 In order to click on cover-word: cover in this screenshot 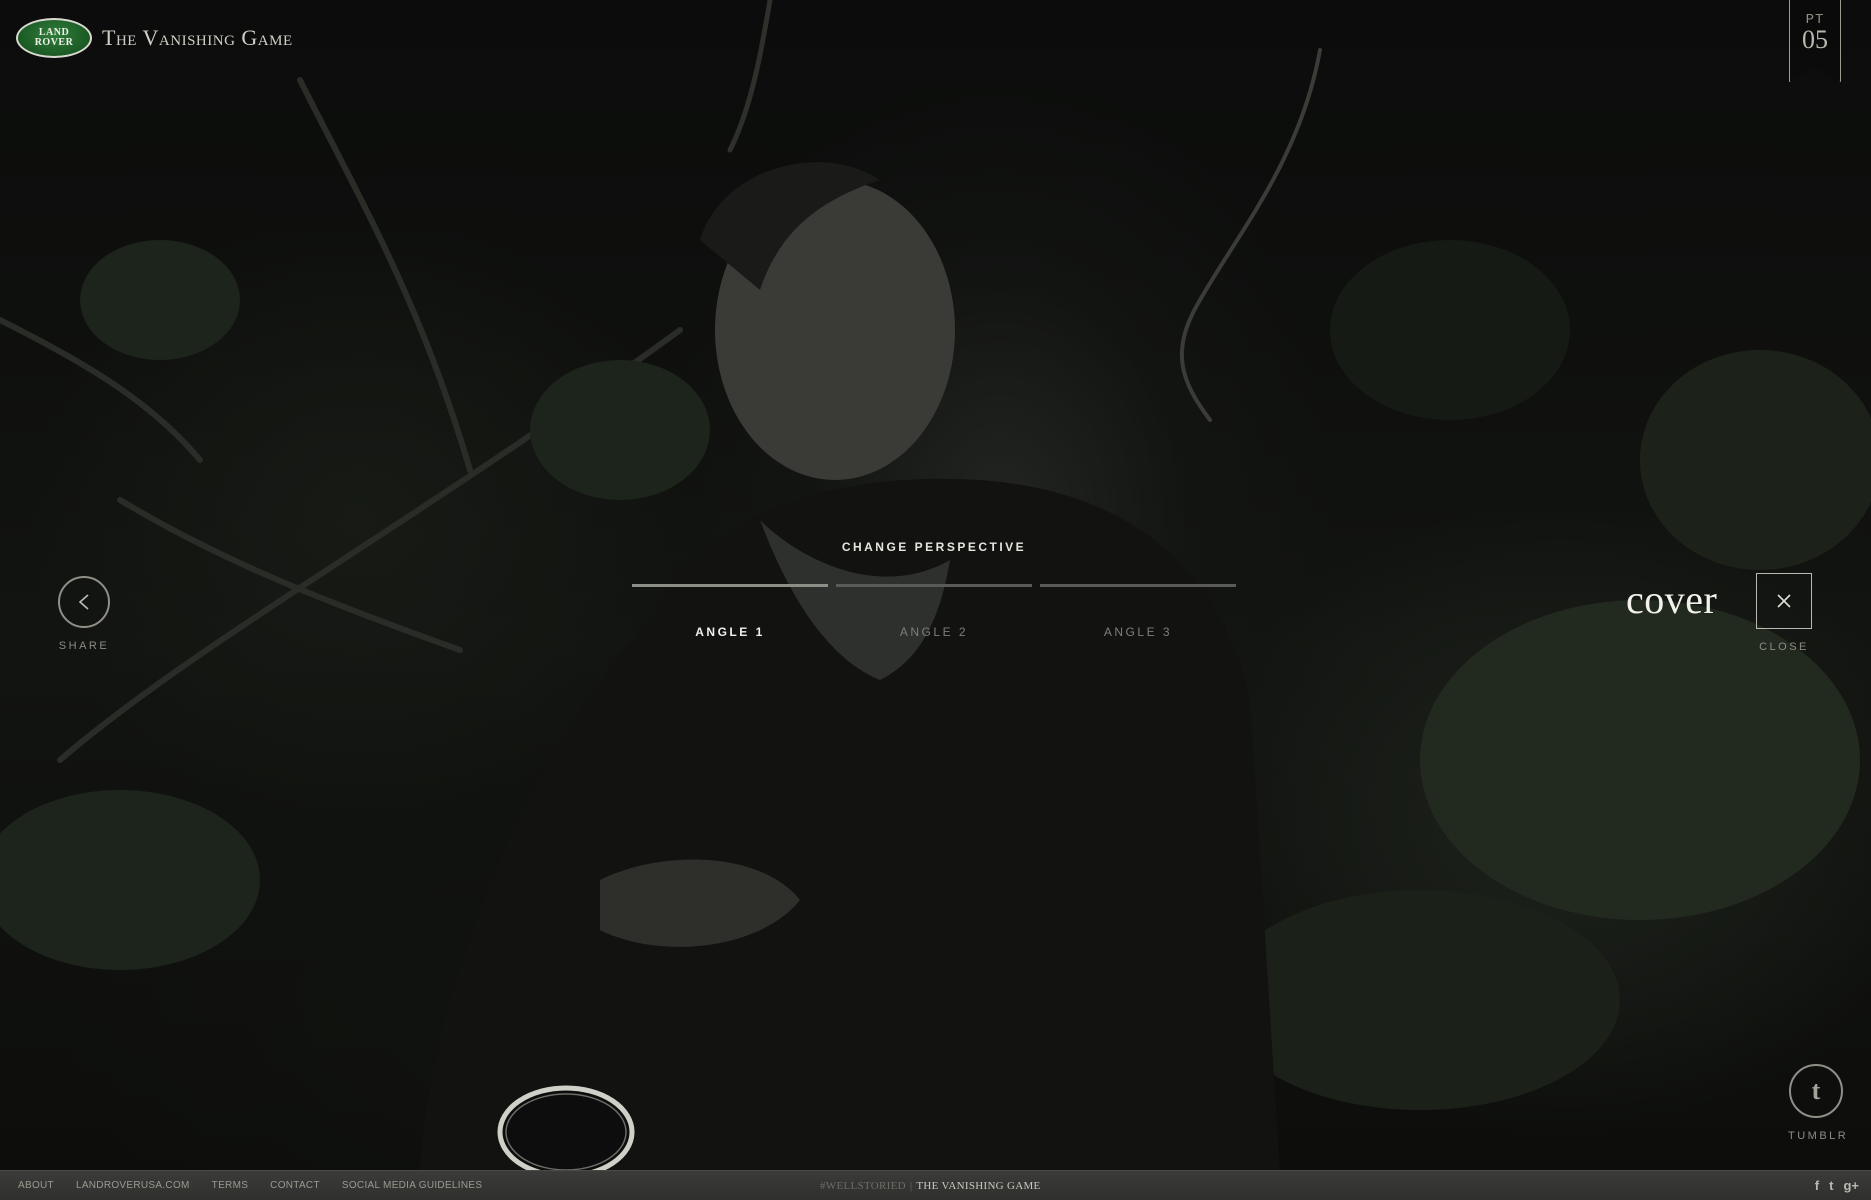, I will do `click(1672, 599)`.